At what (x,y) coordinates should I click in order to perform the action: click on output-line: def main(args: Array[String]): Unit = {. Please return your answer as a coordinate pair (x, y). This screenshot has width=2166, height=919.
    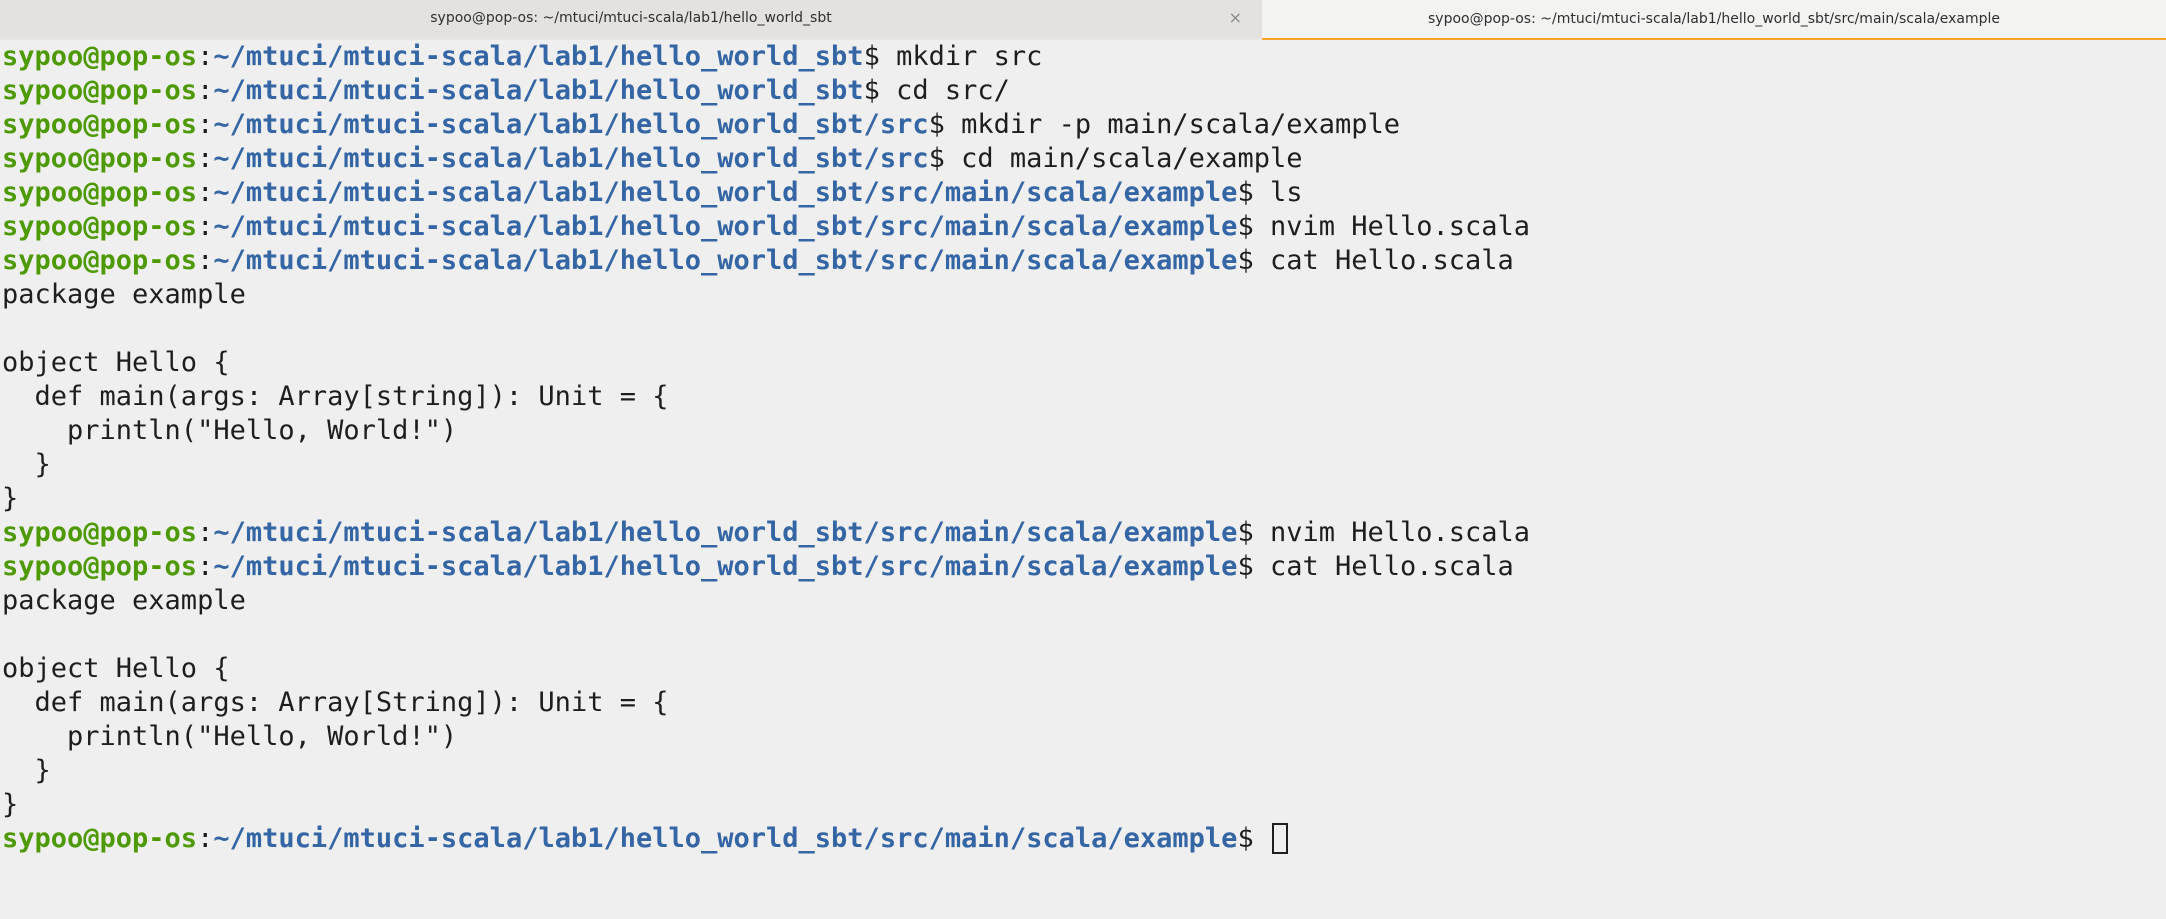
    Looking at the image, I should click on (1084, 703).